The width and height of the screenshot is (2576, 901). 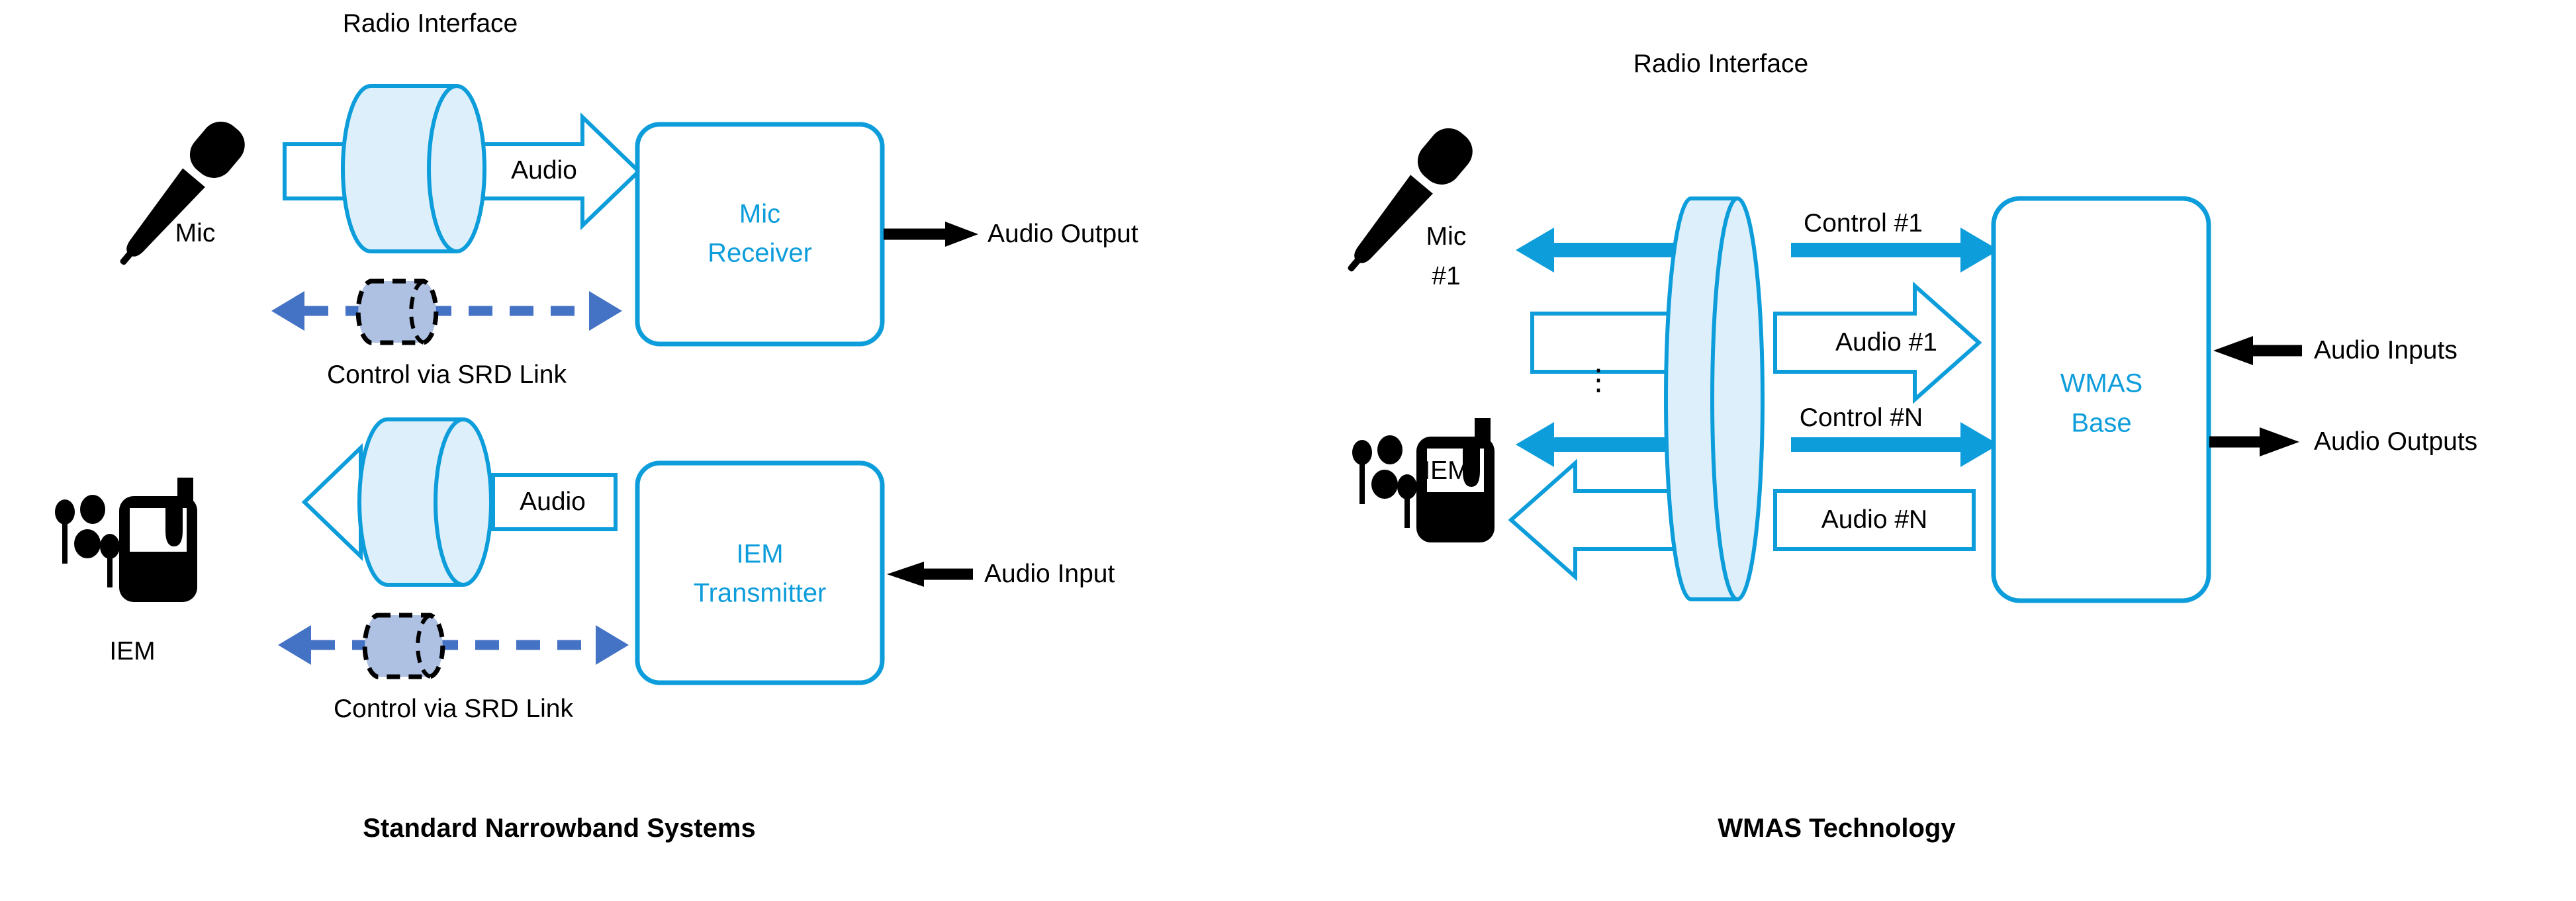 I want to click on wmas-base-label-line1: WMAS, so click(x=2101, y=383).